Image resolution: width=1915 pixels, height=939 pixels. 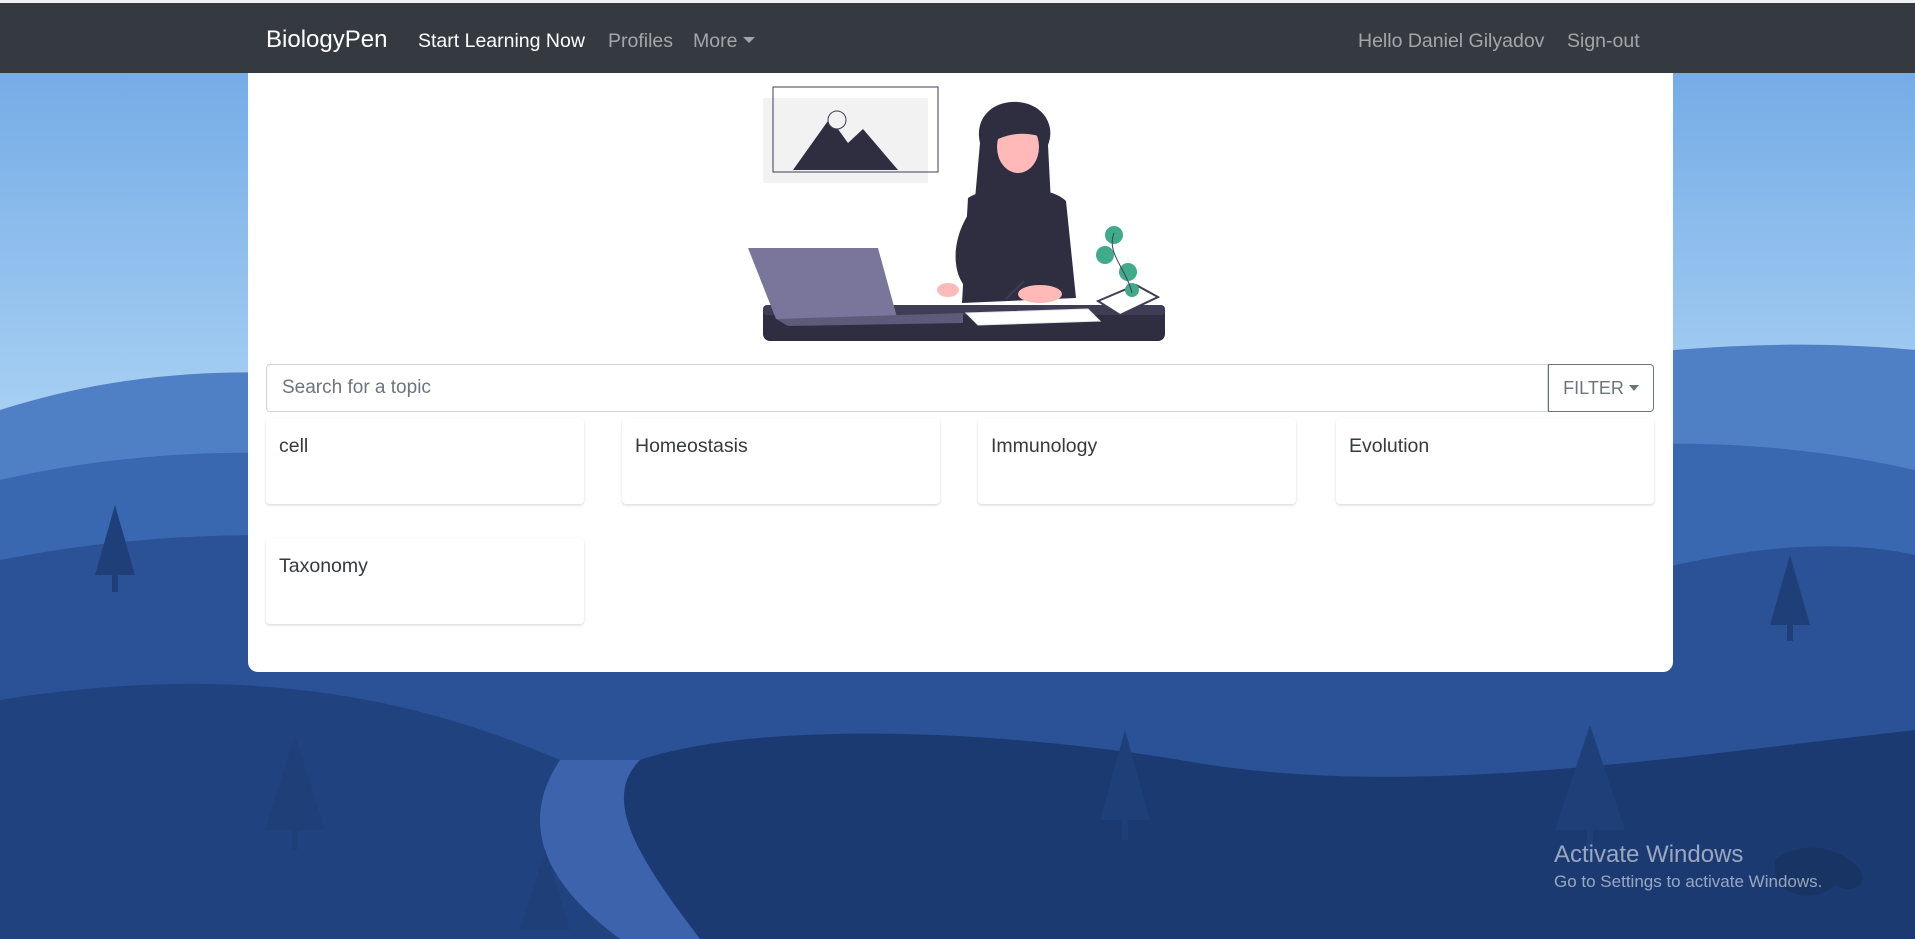 What do you see at coordinates (1137, 461) in the screenshot?
I see `topic-card-immunology: Immunology` at bounding box center [1137, 461].